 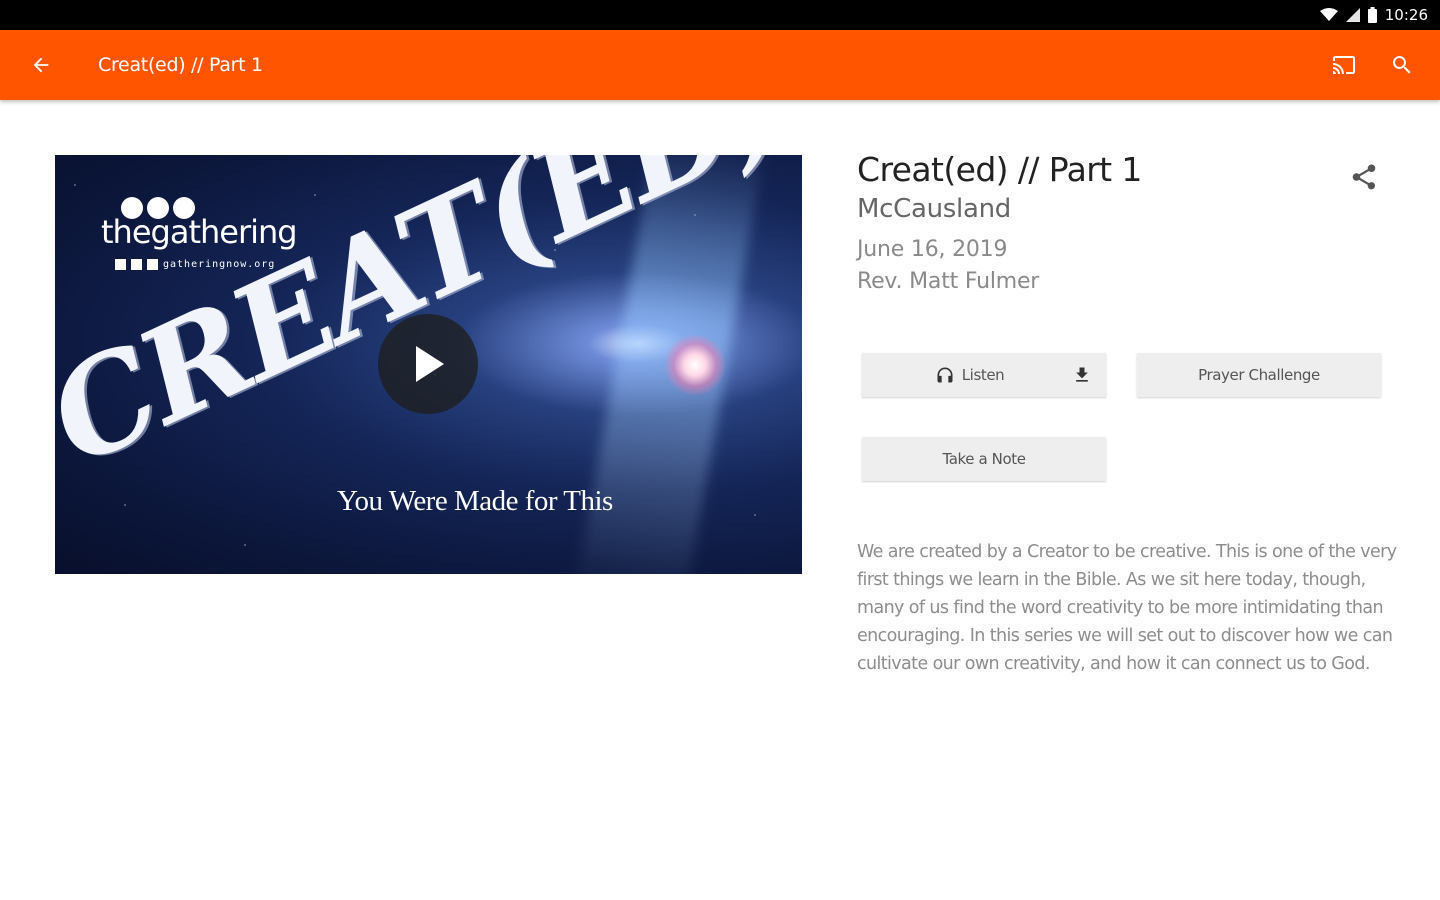 What do you see at coordinates (1406, 15) in the screenshot?
I see `status-time: 10:26` at bounding box center [1406, 15].